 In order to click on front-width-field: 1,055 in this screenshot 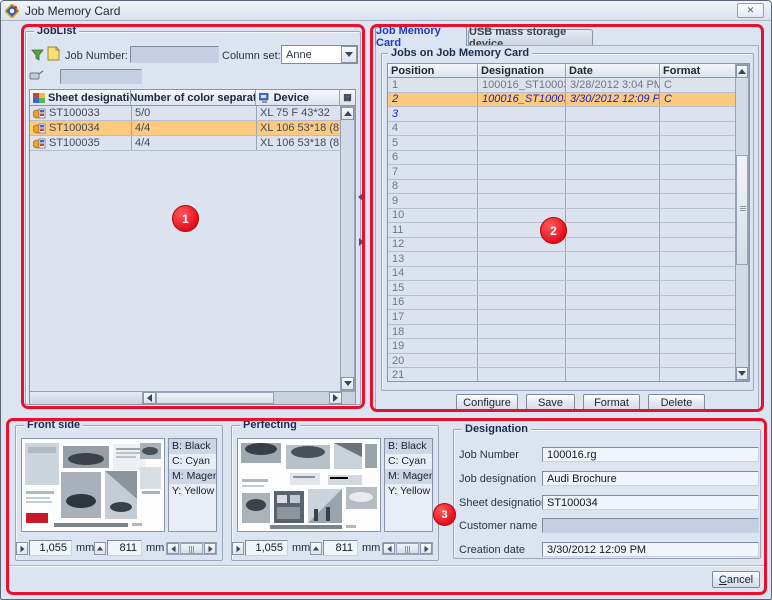, I will do `click(50, 548)`.